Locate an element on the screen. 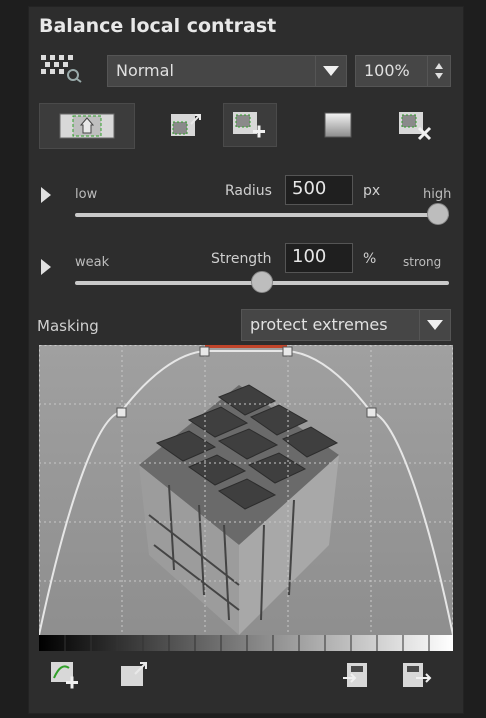 The width and height of the screenshot is (486, 718). radius-input: 500 is located at coordinates (319, 190).